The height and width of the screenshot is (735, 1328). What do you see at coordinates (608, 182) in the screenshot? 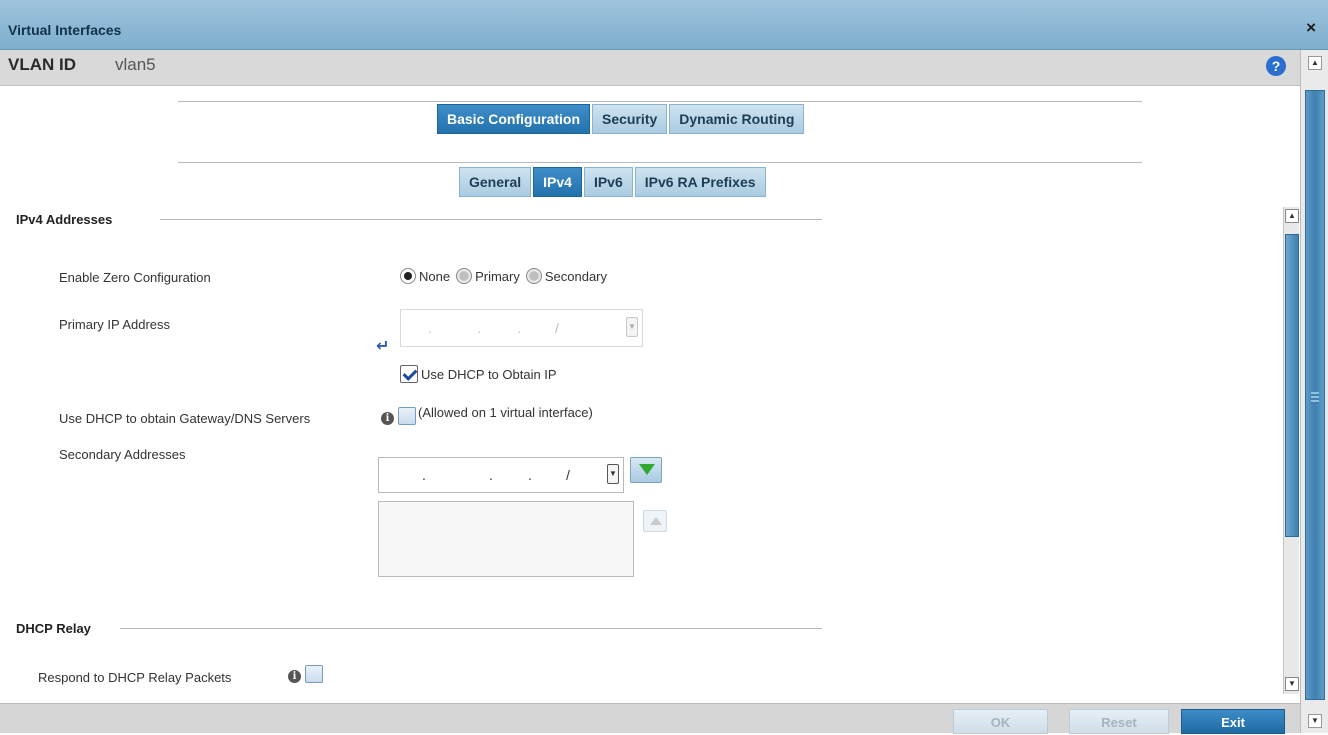
I see `tab-ipv6: IPv6` at bounding box center [608, 182].